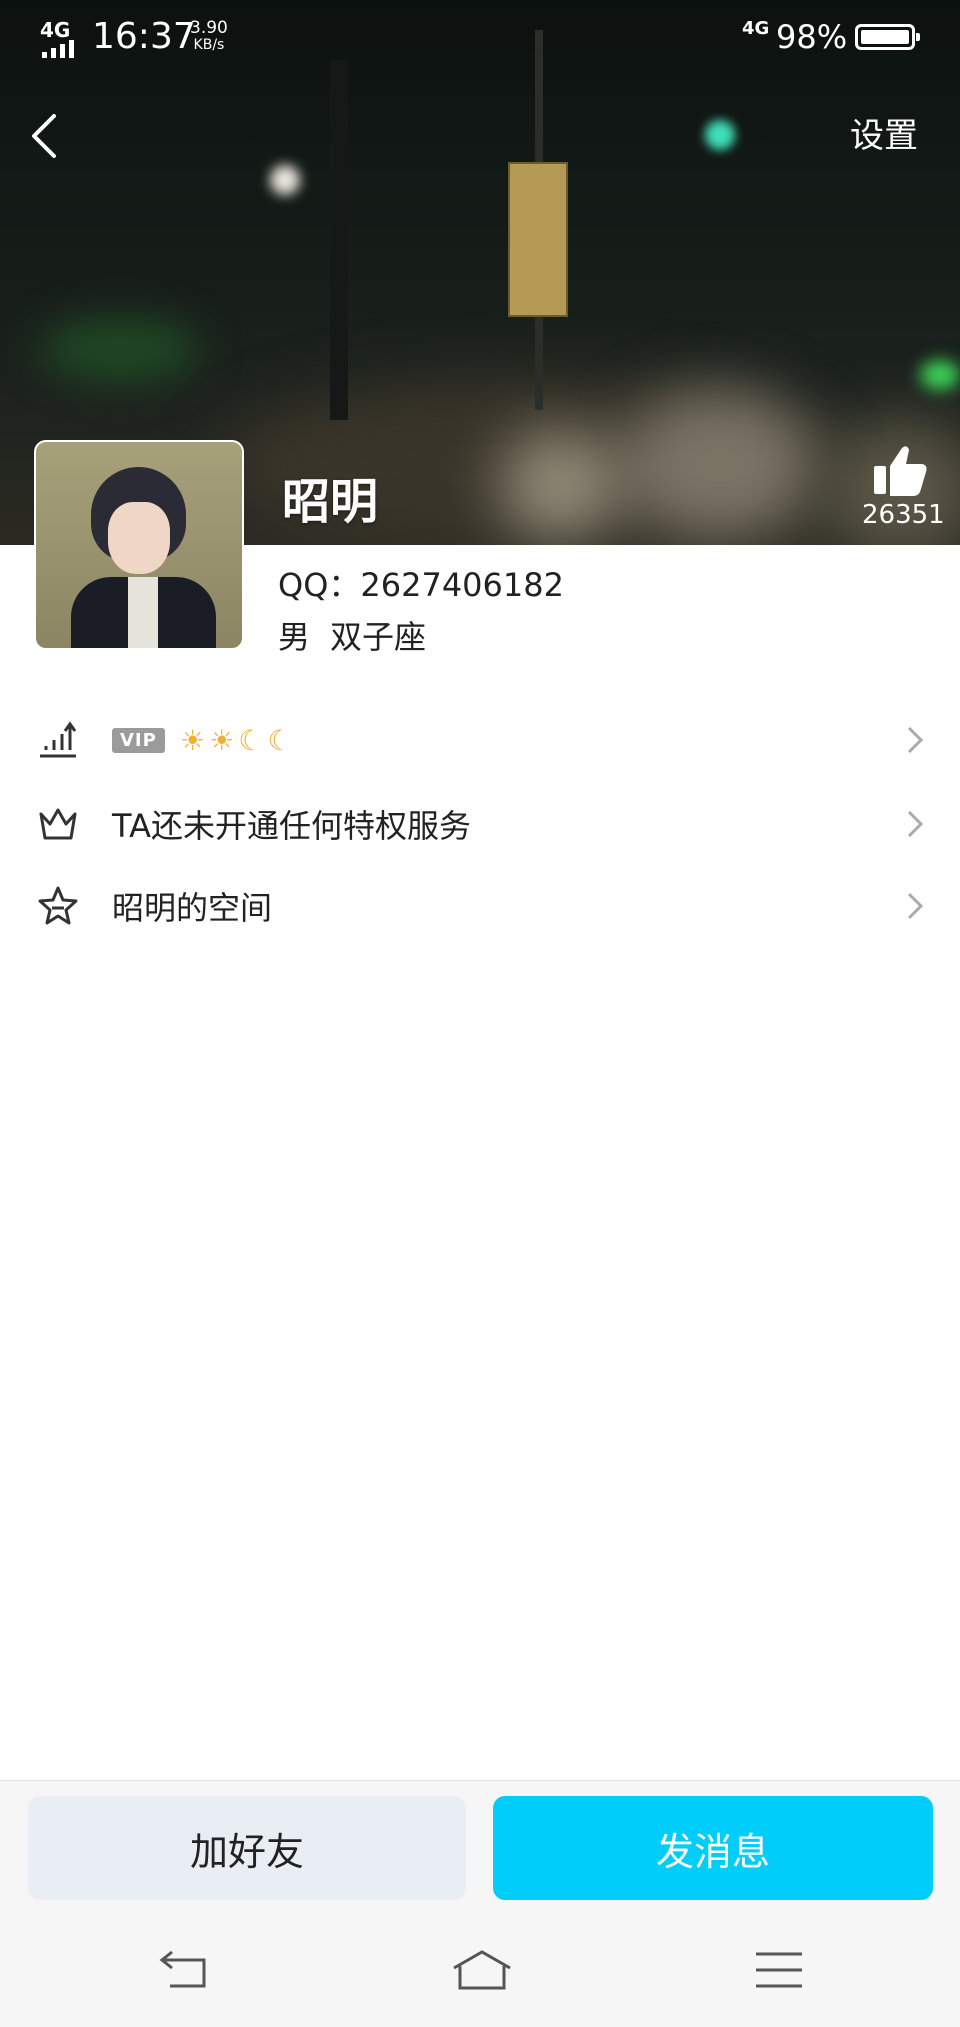 The height and width of the screenshot is (2027, 960). Describe the element at coordinates (812, 37) in the screenshot. I see `battery-percent: 98%` at that location.